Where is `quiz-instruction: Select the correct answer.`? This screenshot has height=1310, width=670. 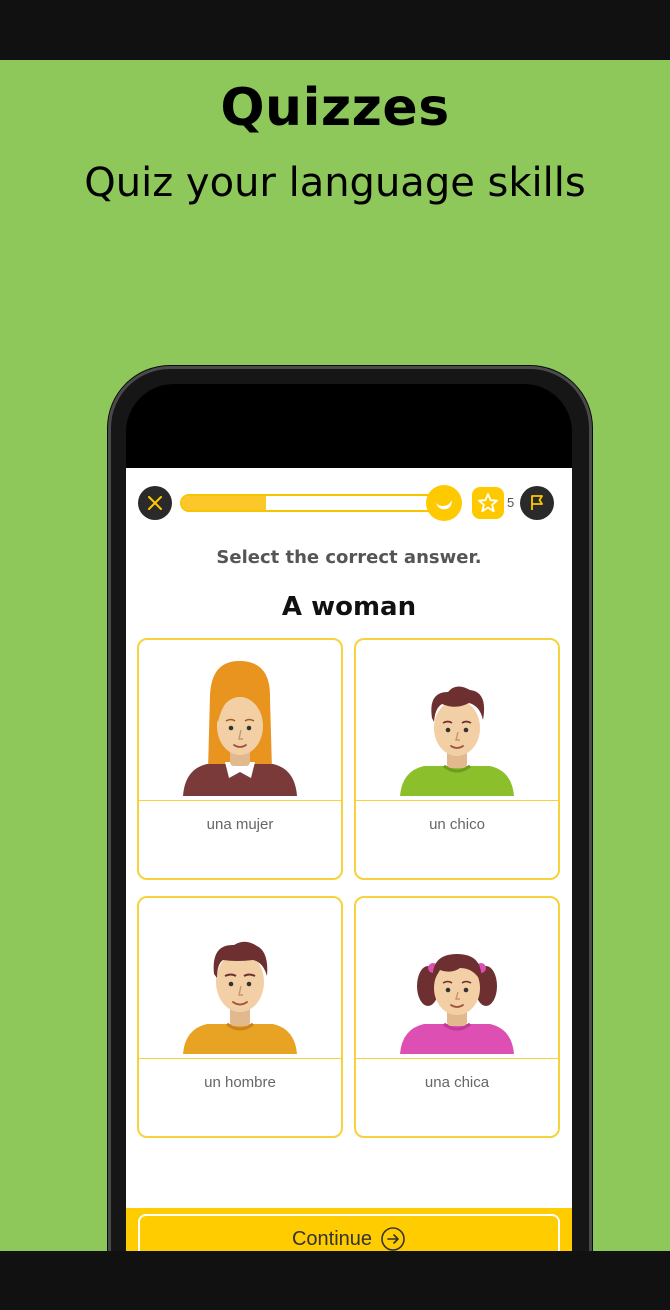
quiz-instruction: Select the correct answer. is located at coordinates (349, 557).